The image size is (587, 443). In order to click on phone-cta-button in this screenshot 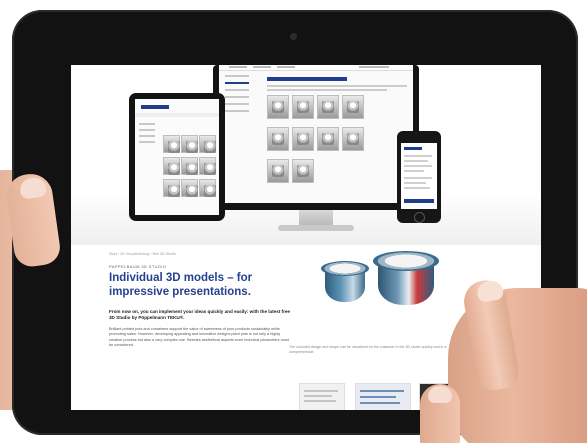, I will do `click(419, 201)`.